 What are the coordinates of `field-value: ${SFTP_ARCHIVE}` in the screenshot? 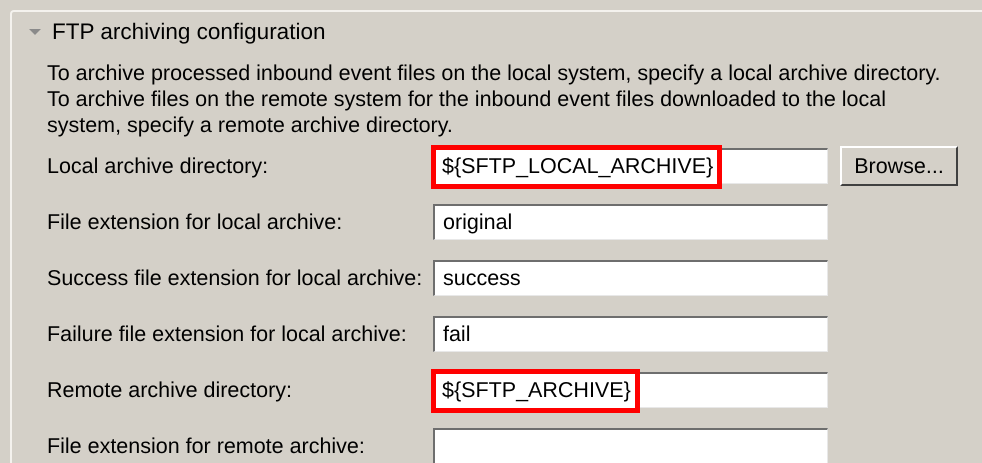 It's located at (536, 390).